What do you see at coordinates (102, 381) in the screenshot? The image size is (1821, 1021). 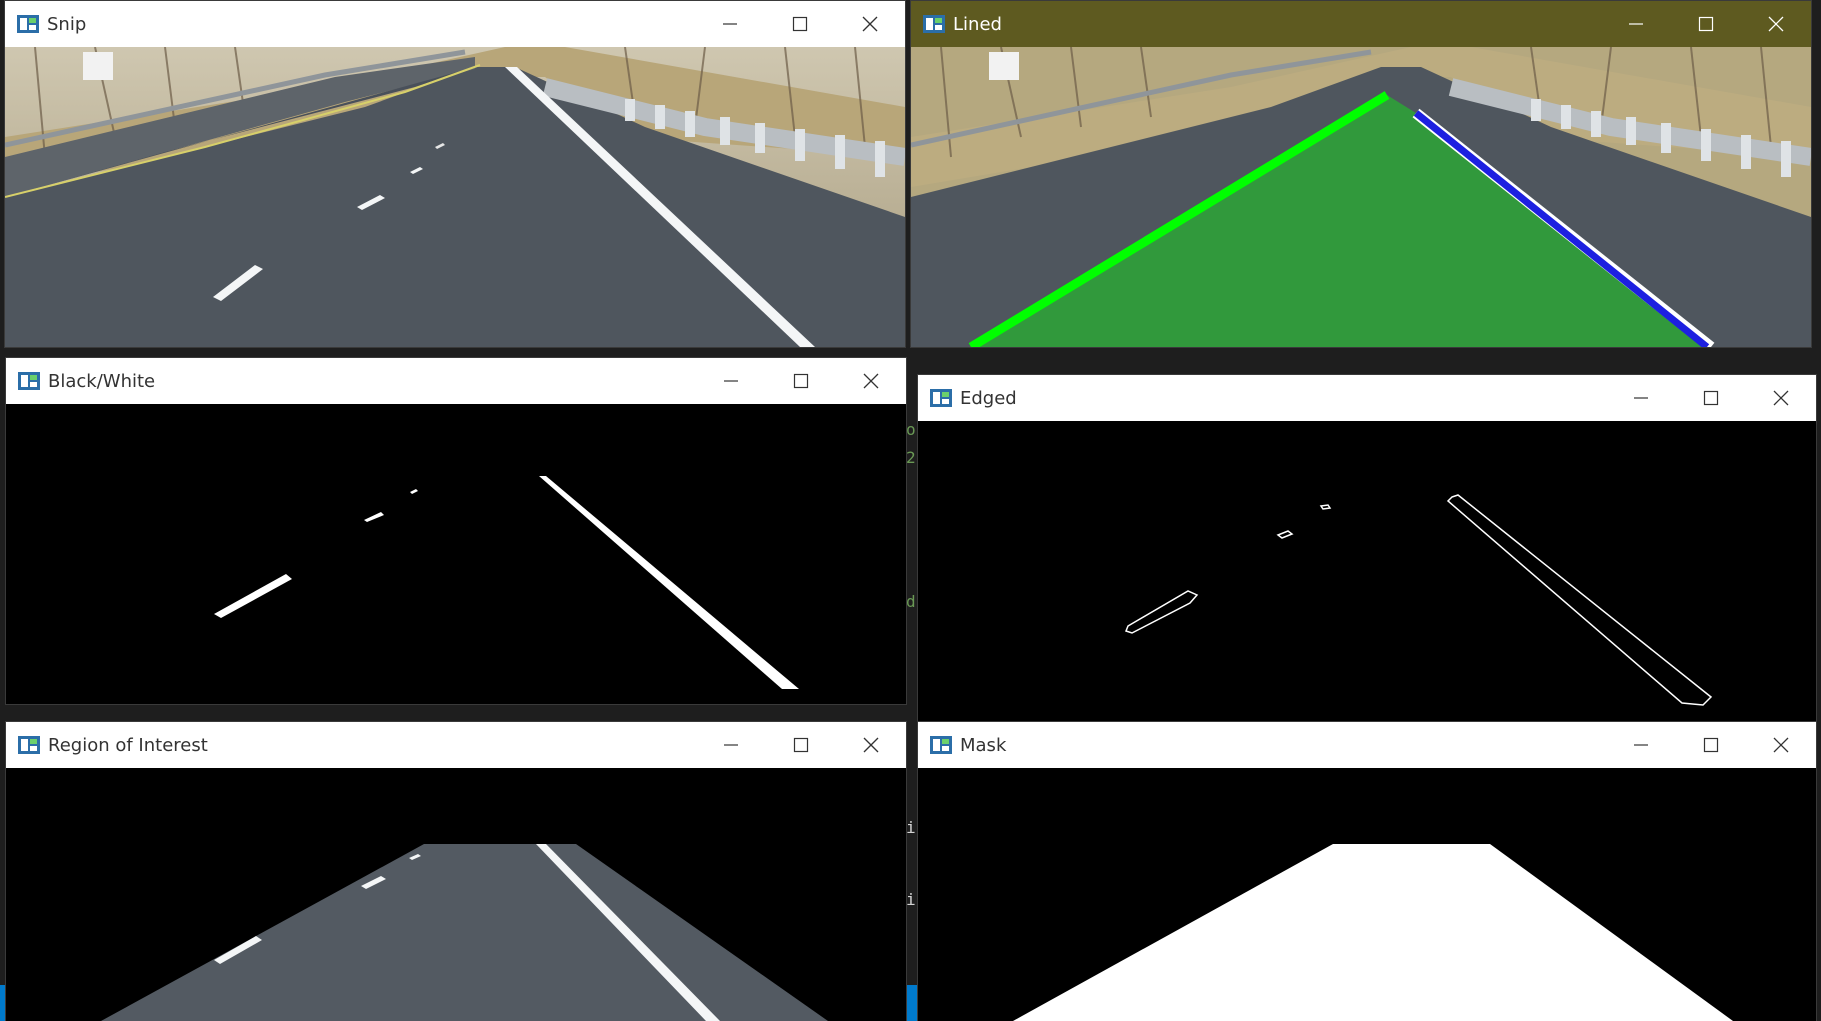 I see `window-title: Black/White` at bounding box center [102, 381].